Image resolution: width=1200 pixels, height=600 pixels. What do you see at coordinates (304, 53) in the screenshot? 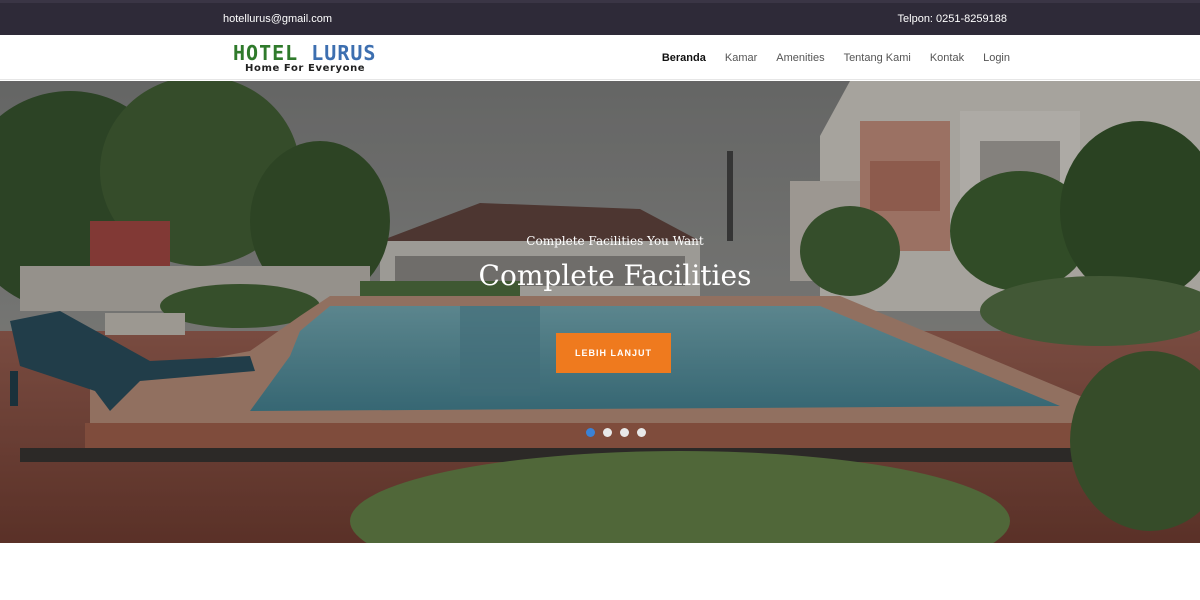
I see `logo-wordmark: HOTEL LURUS` at bounding box center [304, 53].